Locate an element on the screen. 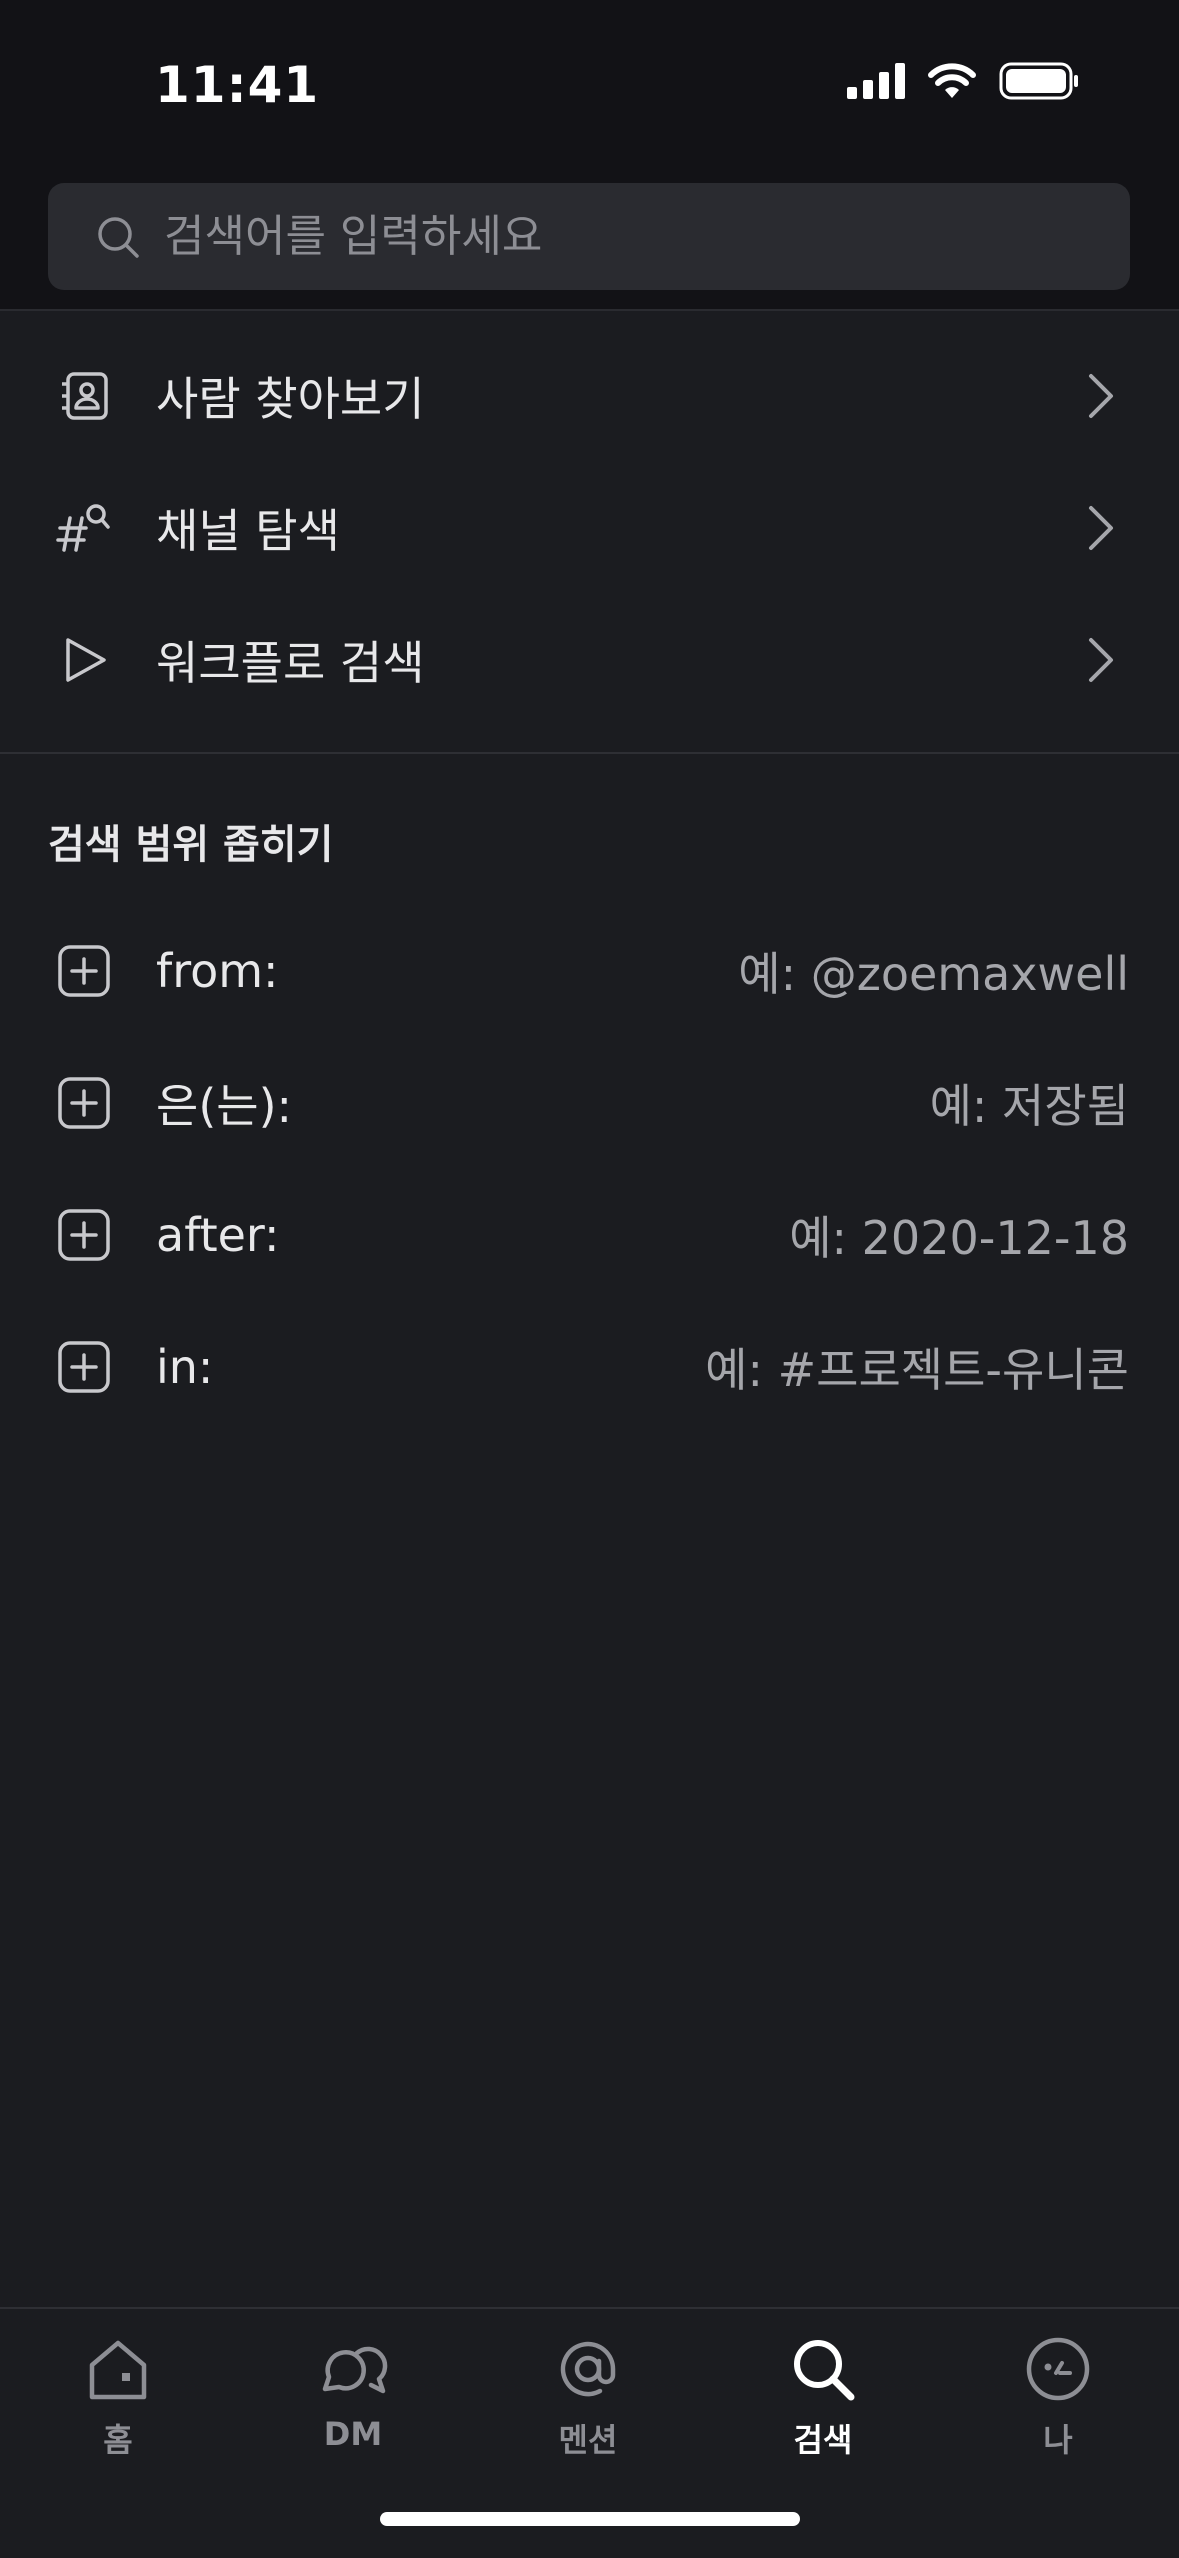 The height and width of the screenshot is (2558, 1179). home-icon is located at coordinates (118, 2369).